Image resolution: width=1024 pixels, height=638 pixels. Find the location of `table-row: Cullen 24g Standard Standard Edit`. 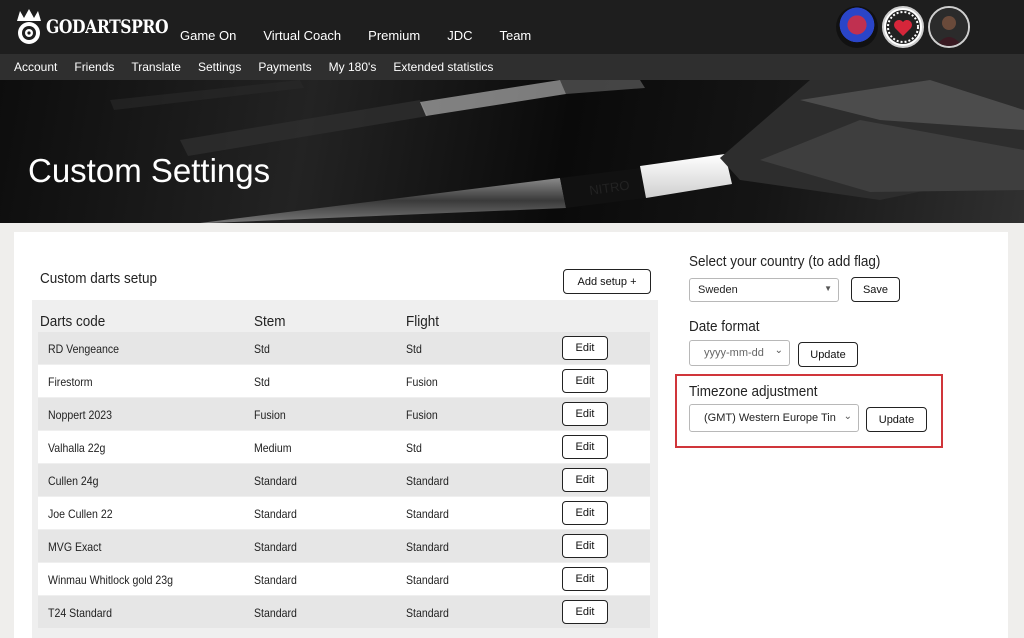

table-row: Cullen 24g Standard Standard Edit is located at coordinates (344, 480).